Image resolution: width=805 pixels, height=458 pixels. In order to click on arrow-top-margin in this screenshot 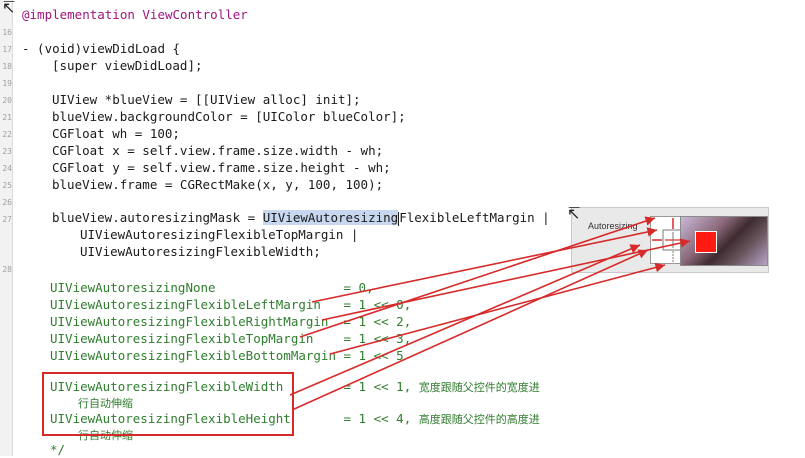, I will do `click(477, 277)`.